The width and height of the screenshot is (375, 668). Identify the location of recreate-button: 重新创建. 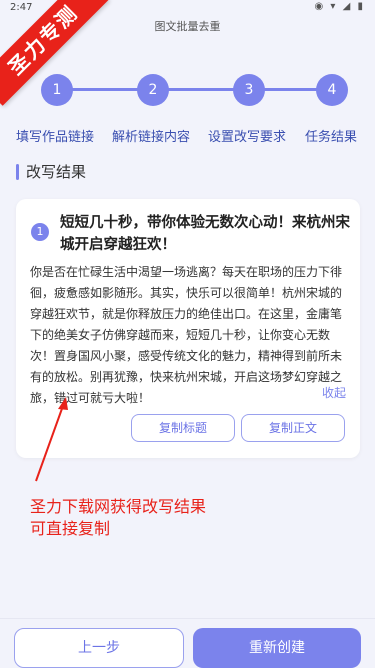
(277, 648).